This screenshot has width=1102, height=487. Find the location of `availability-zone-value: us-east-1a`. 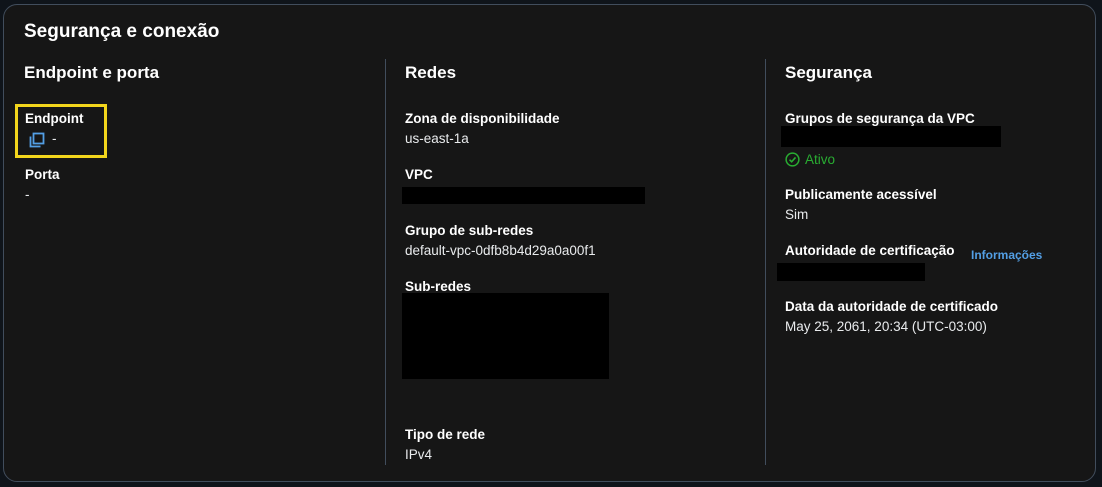

availability-zone-value: us-east-1a is located at coordinates (437, 138).